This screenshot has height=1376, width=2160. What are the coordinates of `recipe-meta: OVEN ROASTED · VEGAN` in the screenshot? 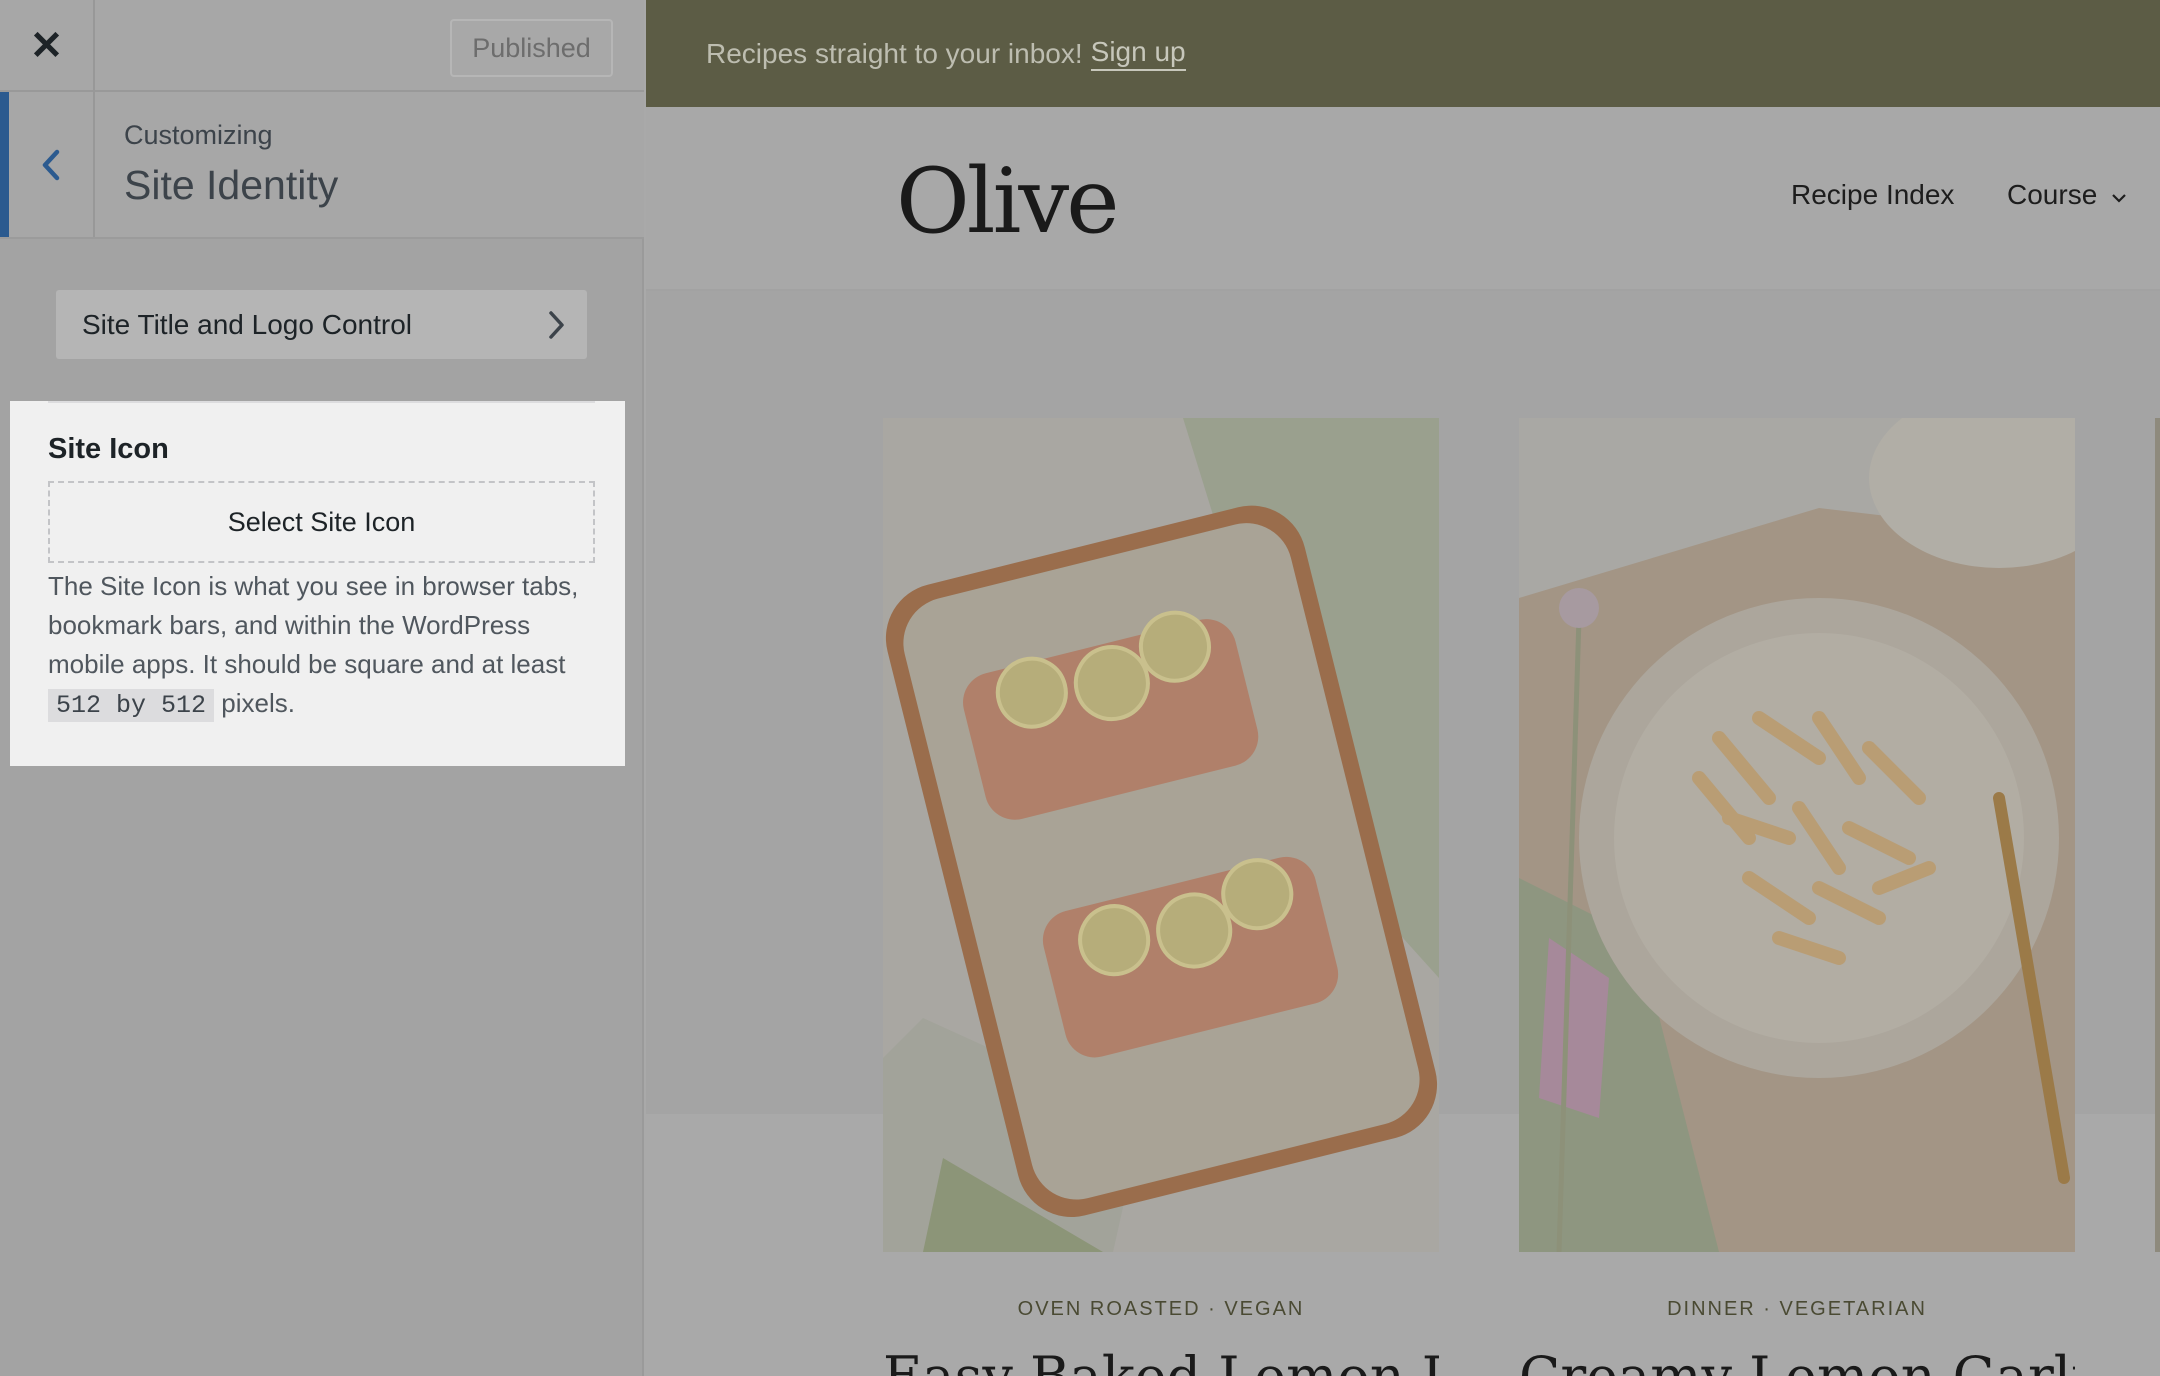 It's located at (1161, 1309).